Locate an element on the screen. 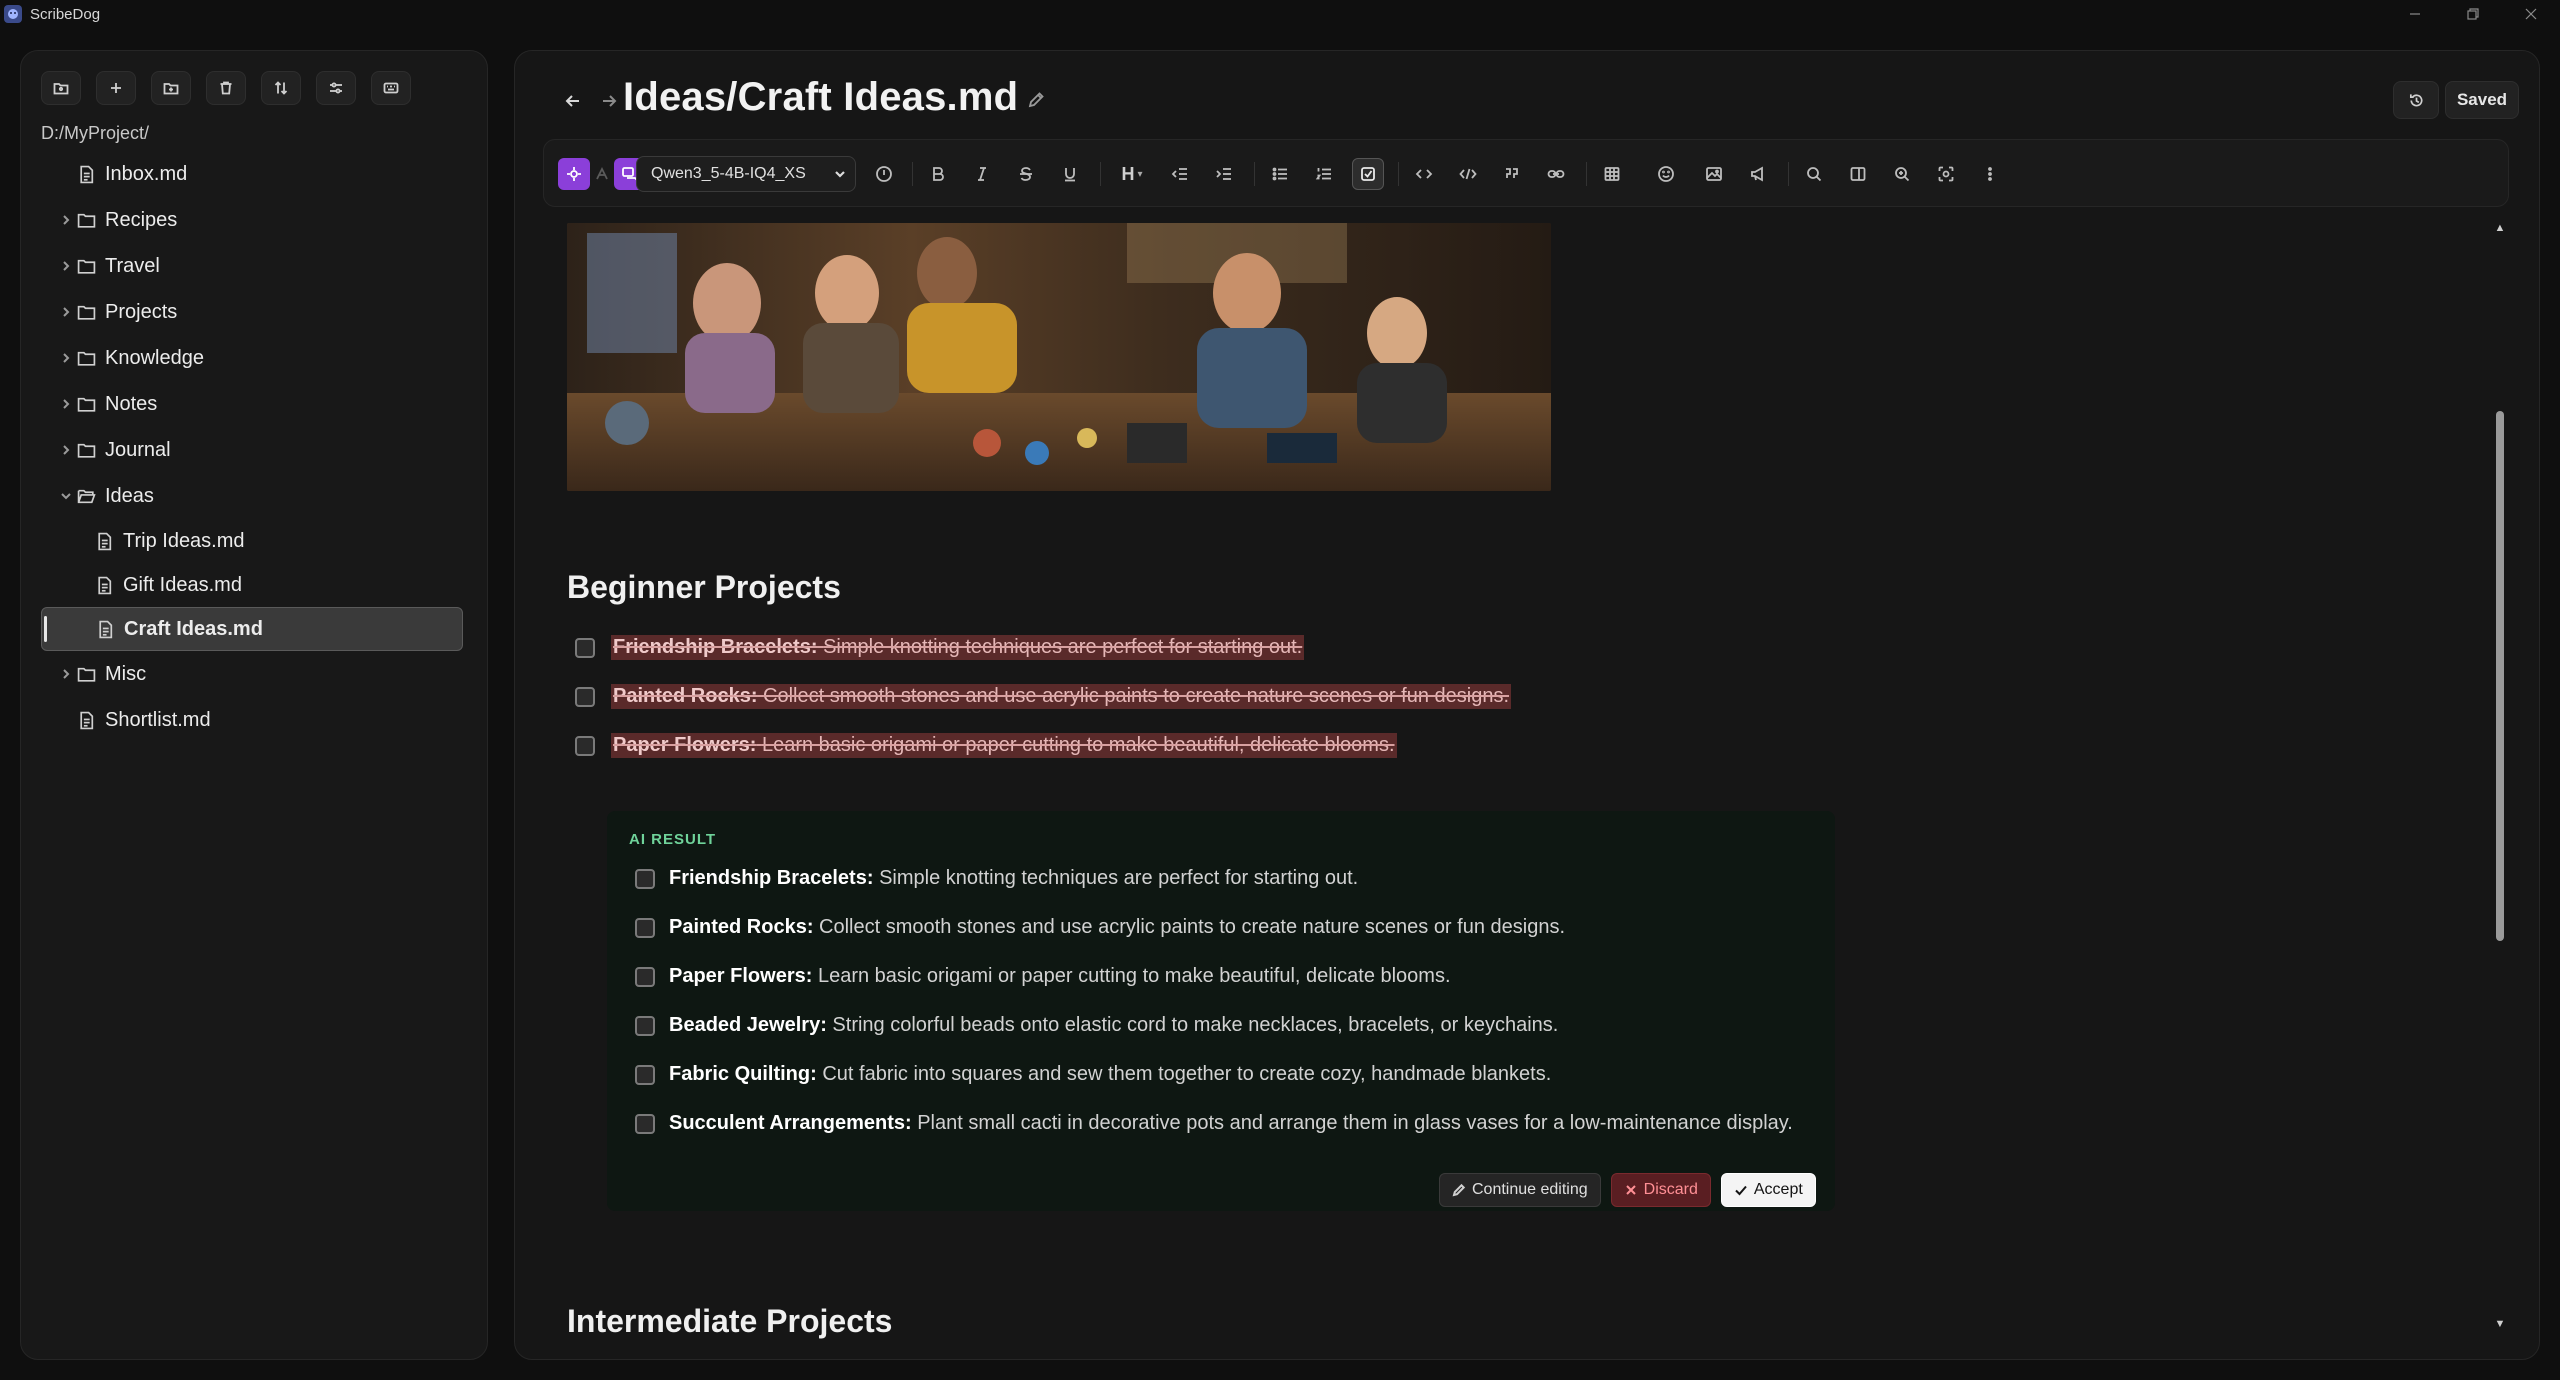  tree-item-recipes: Recipes is located at coordinates (252, 220).